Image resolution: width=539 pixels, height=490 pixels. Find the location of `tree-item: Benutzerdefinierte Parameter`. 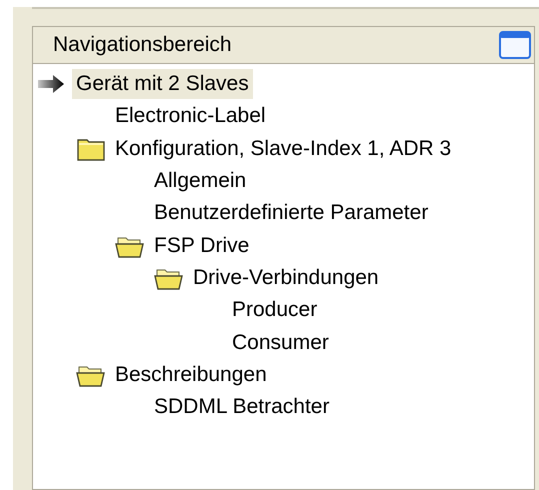

tree-item: Benutzerdefinierte Parameter is located at coordinates (291, 213).